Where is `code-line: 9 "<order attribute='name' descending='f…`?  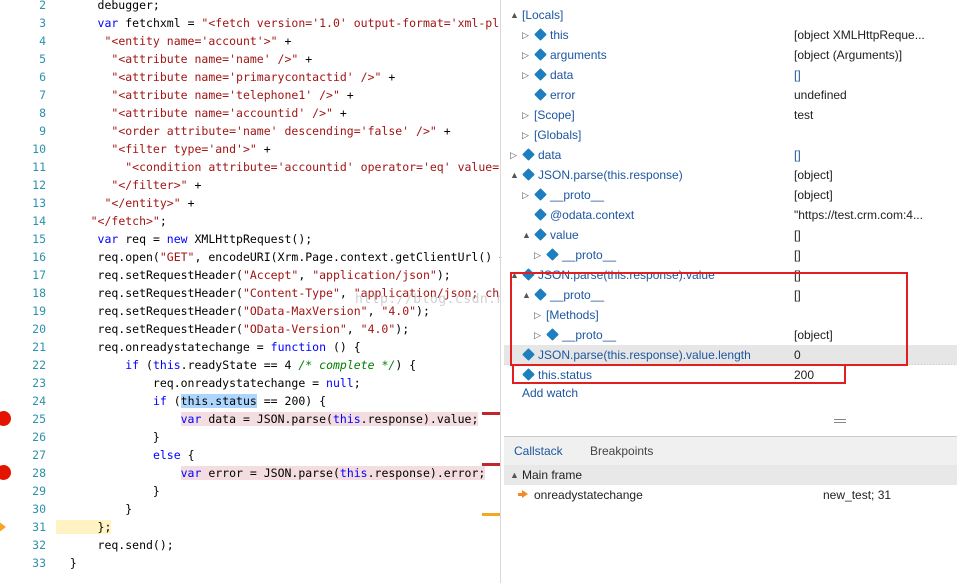
code-line: 9 "<order attribute='name' descending='f… is located at coordinates (250, 131).